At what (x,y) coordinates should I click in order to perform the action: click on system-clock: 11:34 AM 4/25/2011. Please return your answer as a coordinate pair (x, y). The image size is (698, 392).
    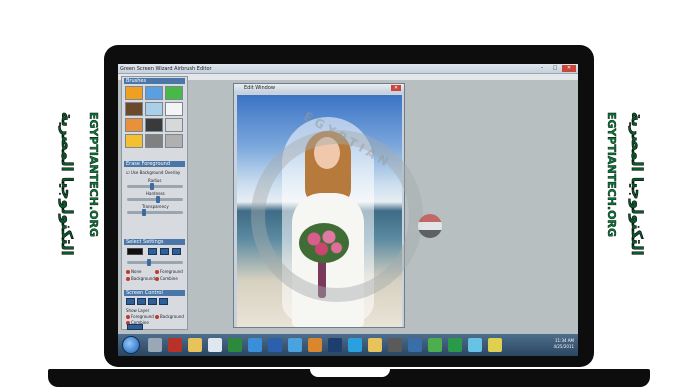
    Looking at the image, I should click on (556, 344).